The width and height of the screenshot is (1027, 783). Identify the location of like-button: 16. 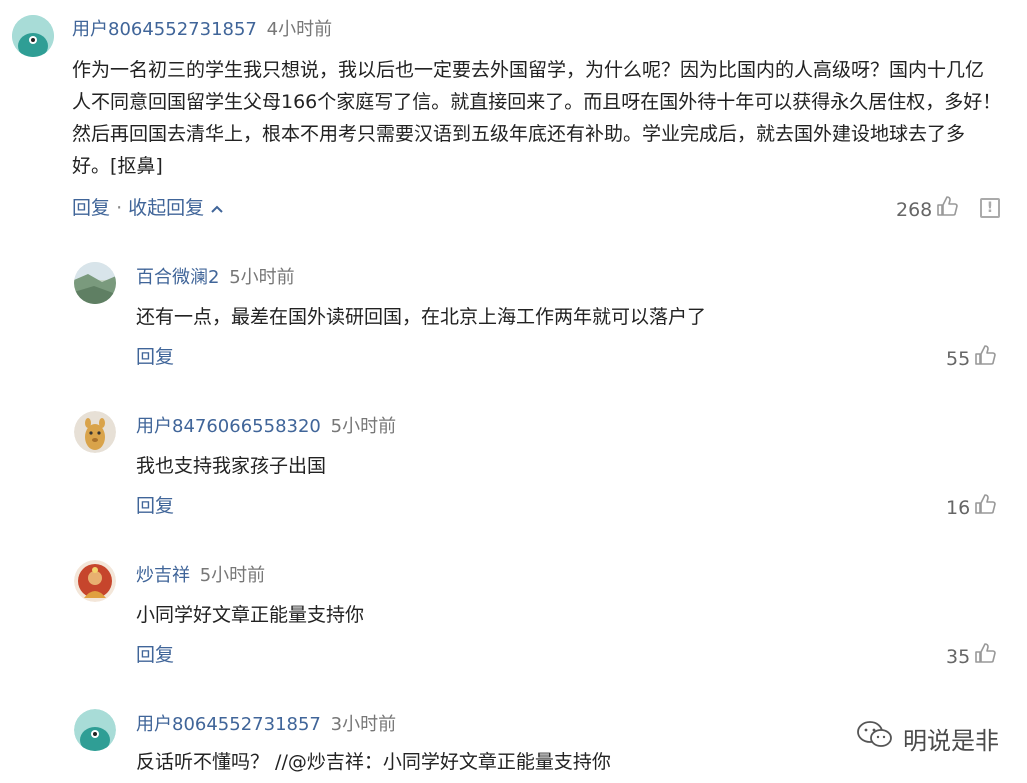
(971, 507).